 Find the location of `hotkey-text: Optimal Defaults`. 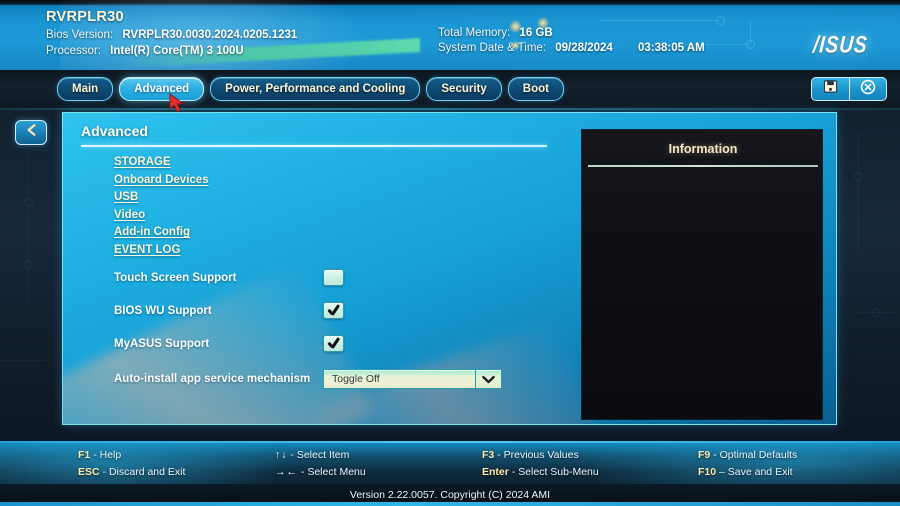

hotkey-text: Optimal Defaults is located at coordinates (758, 455).